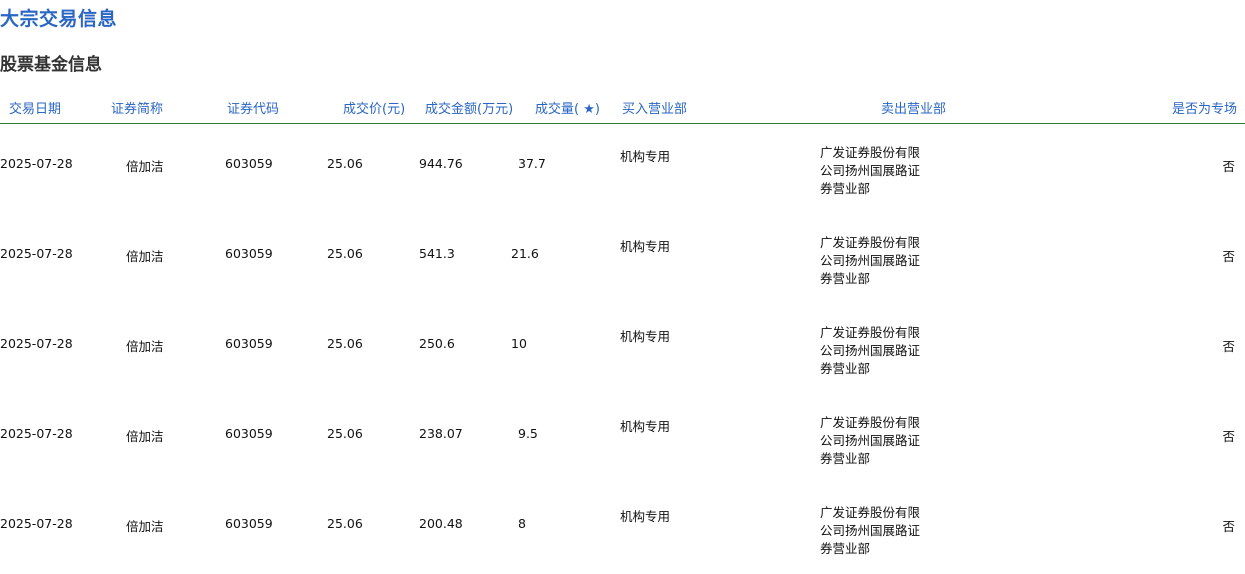 The width and height of the screenshot is (1245, 574). What do you see at coordinates (253, 107) in the screenshot?
I see `header-code: 证券代码` at bounding box center [253, 107].